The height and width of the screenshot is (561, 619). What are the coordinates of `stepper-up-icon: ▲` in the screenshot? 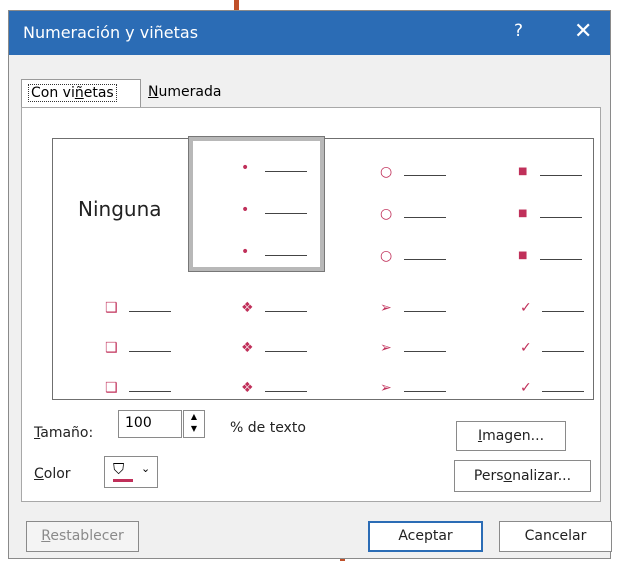 It's located at (194, 417).